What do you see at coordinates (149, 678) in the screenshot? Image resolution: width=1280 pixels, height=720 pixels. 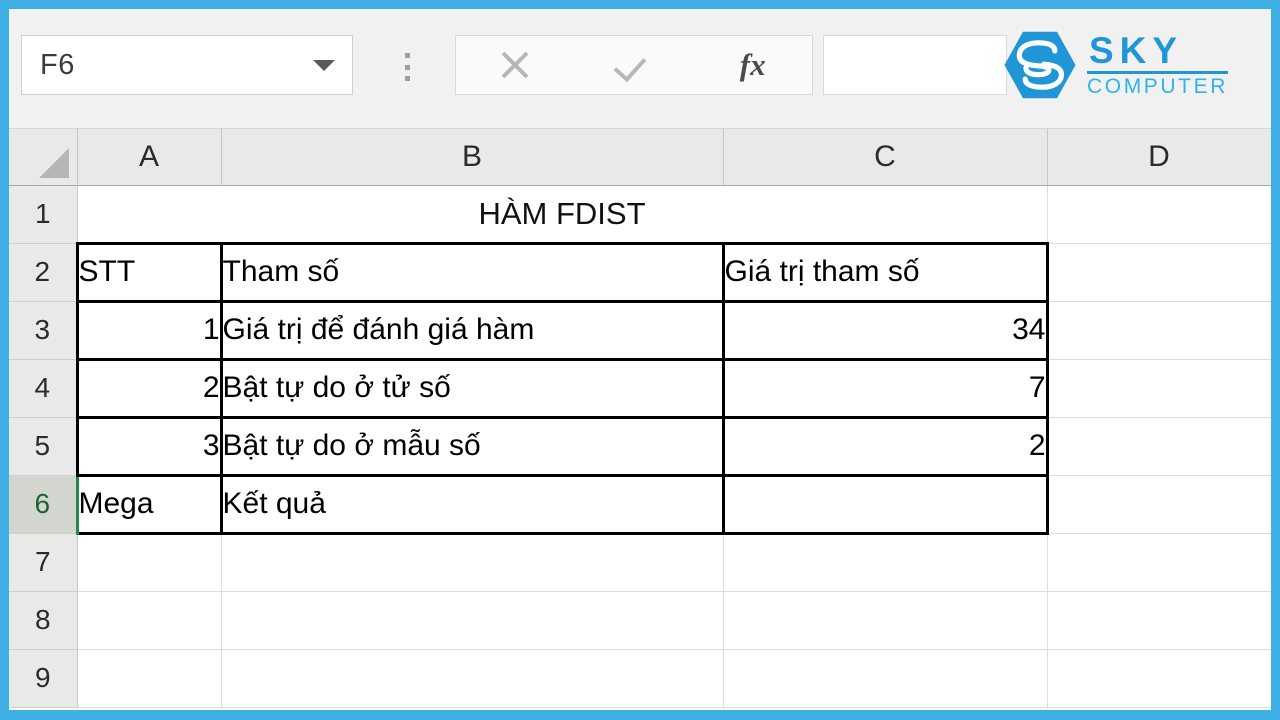 I see `cell-a9` at bounding box center [149, 678].